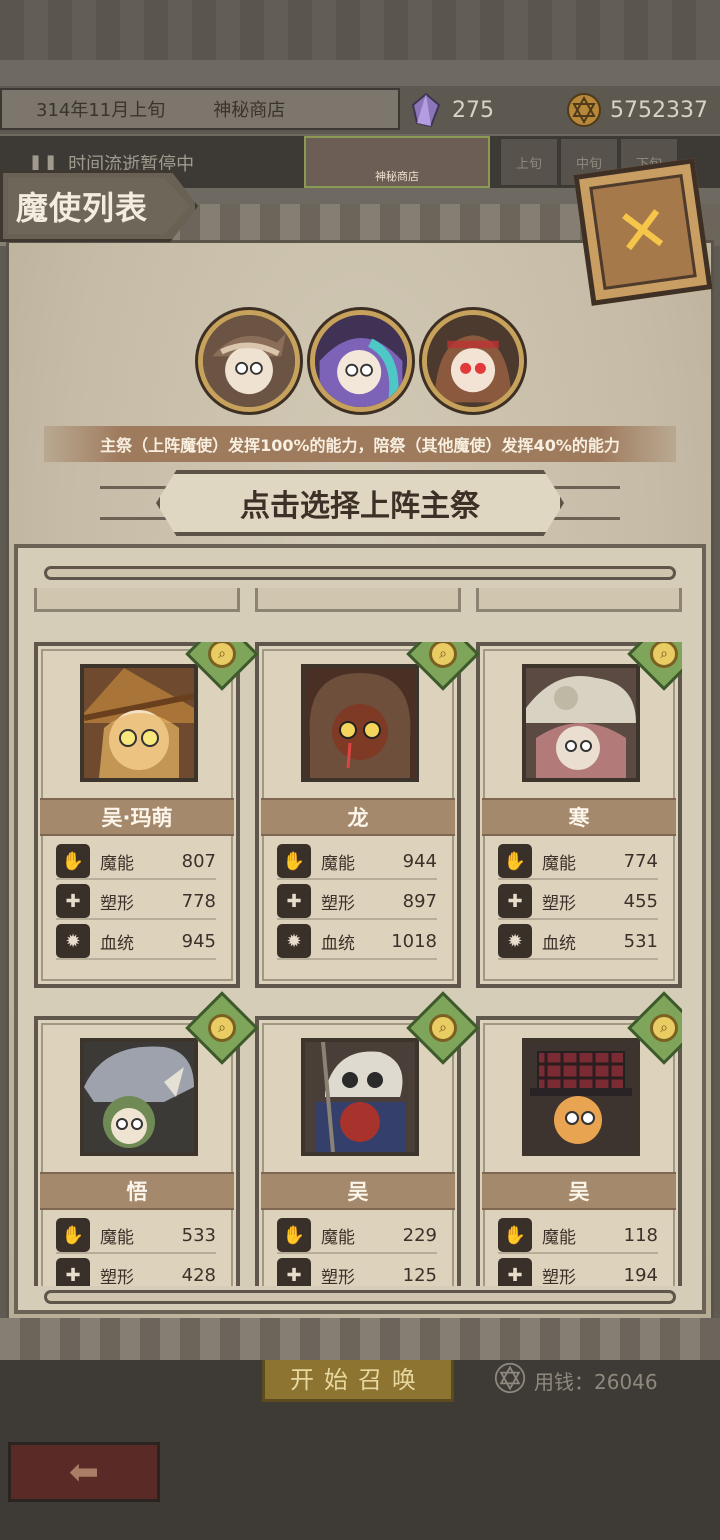 The width and height of the screenshot is (720, 1540). I want to click on select-main-priest-banner: 点击选择上阵主祭, so click(360, 503).